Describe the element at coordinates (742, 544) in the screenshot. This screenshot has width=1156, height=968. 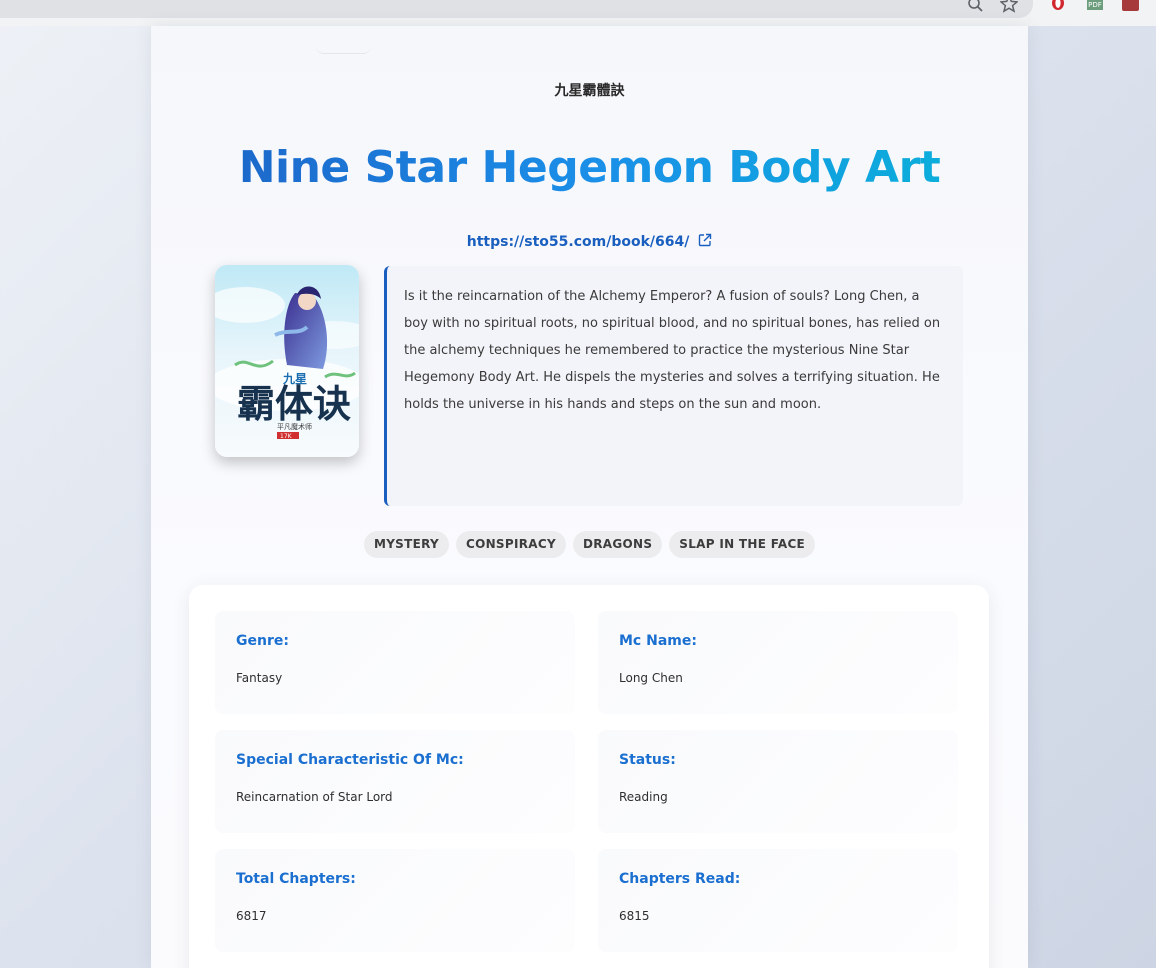
I see `tag: SLAP IN THE FACE` at that location.